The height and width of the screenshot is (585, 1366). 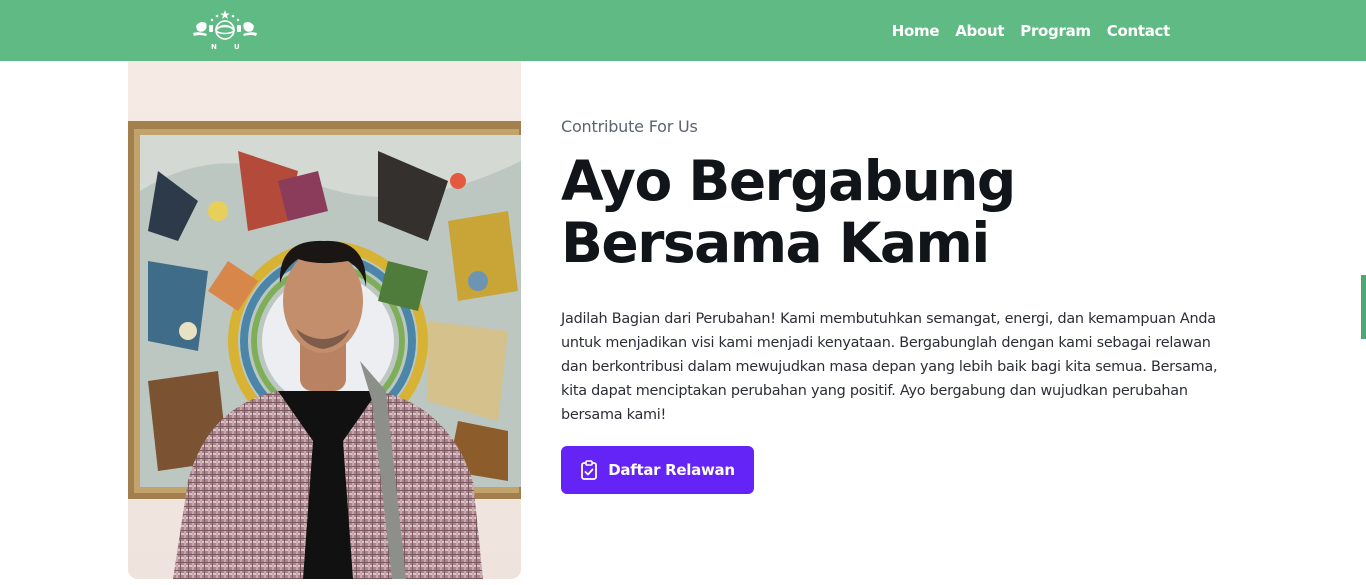 I want to click on svg-text: U, so click(x=237, y=47).